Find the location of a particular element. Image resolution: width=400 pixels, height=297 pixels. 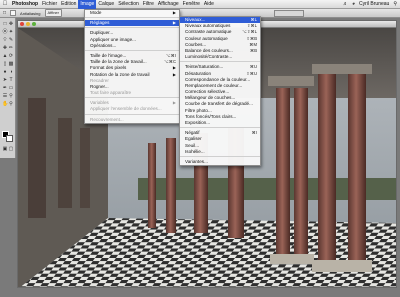

adjust-menu-item-label: Couleur automatique is located at coordinates (206, 38).